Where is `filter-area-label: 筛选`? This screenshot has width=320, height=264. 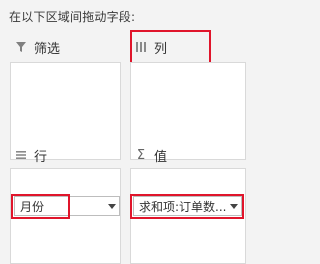
filter-area-label: 筛选 is located at coordinates (47, 49).